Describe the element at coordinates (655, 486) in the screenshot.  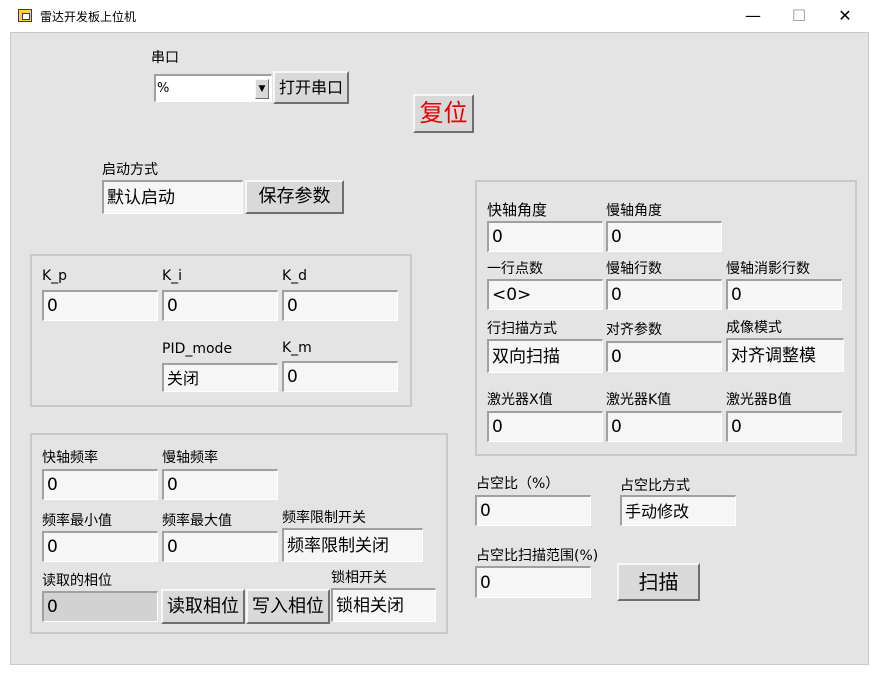
I see `duty-mode-label: 占空比方式` at that location.